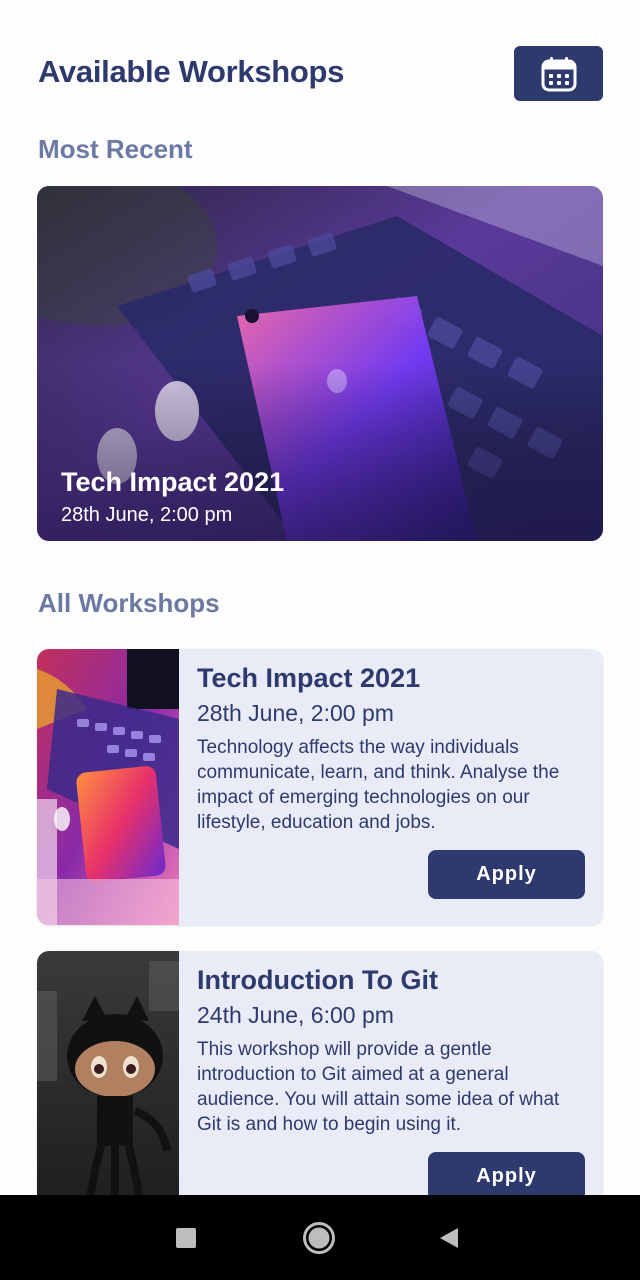  What do you see at coordinates (191, 71) in the screenshot?
I see `page-title: Available Workshops` at bounding box center [191, 71].